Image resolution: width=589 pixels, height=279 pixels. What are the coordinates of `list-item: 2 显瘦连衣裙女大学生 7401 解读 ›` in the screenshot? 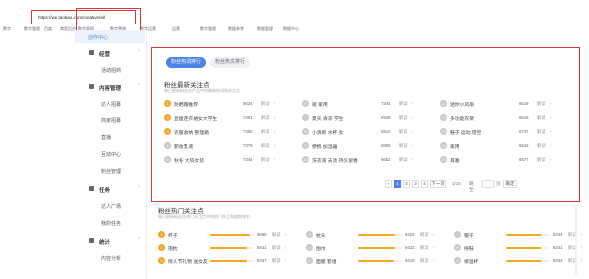 It's located at (229, 118).